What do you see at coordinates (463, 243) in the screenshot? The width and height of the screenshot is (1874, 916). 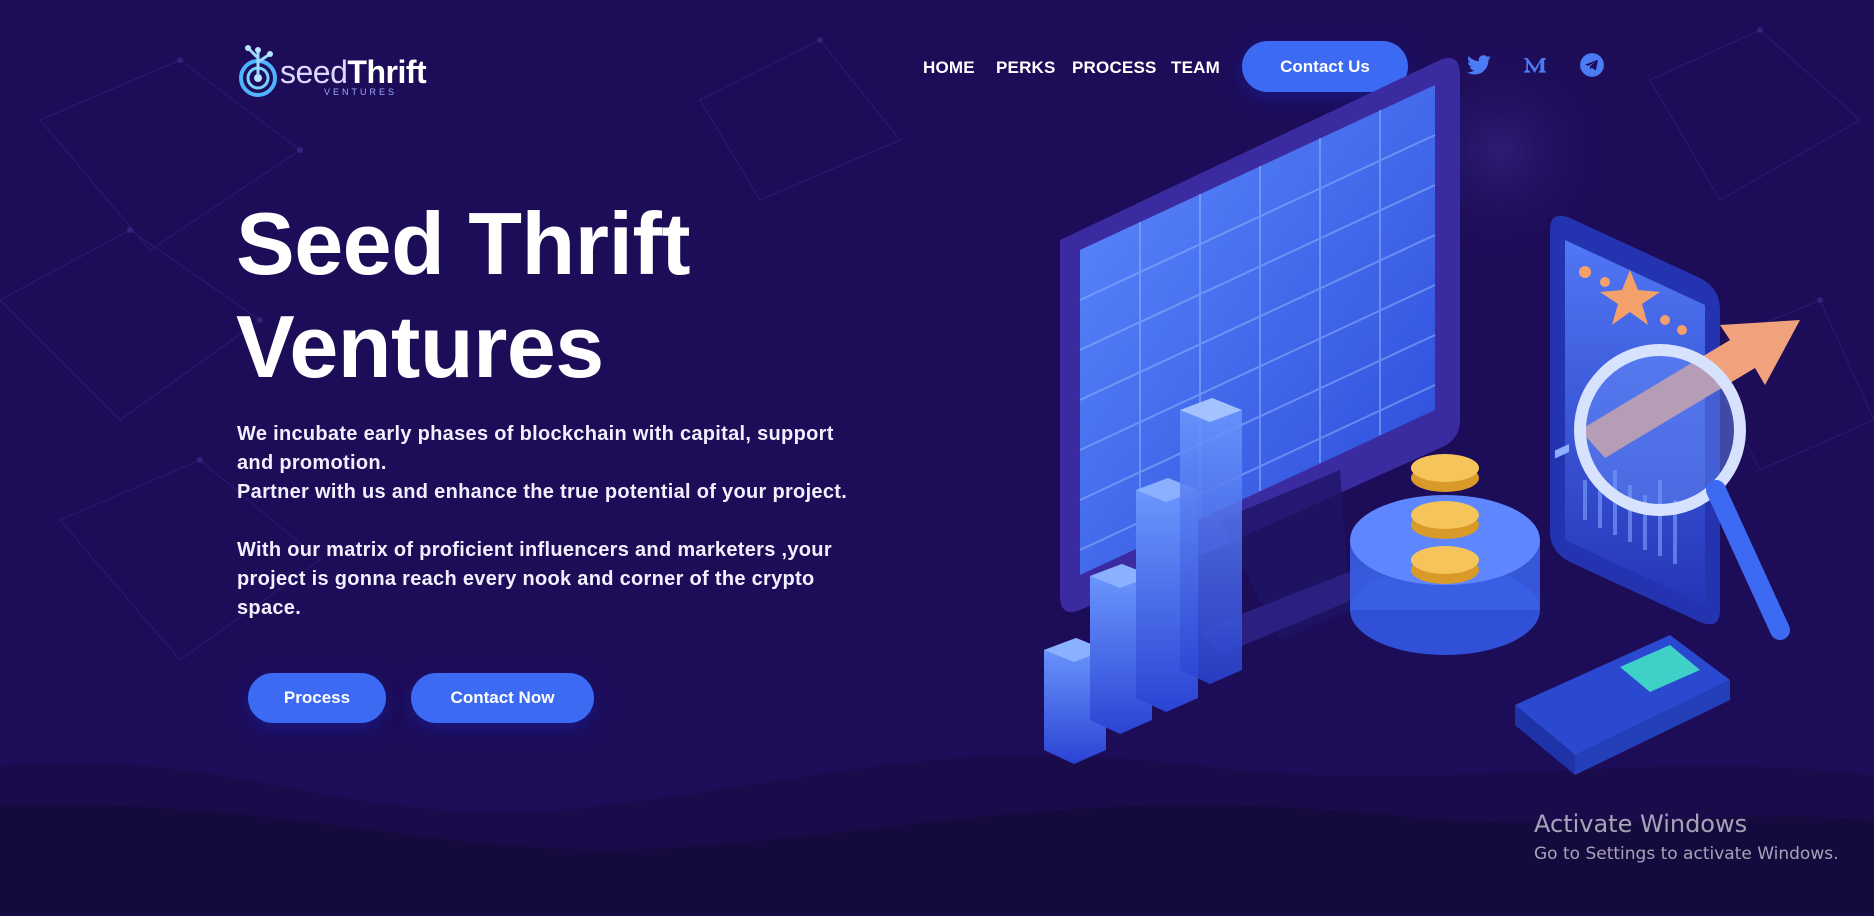 I see `hero-title-line-1: Seed Thrift` at bounding box center [463, 243].